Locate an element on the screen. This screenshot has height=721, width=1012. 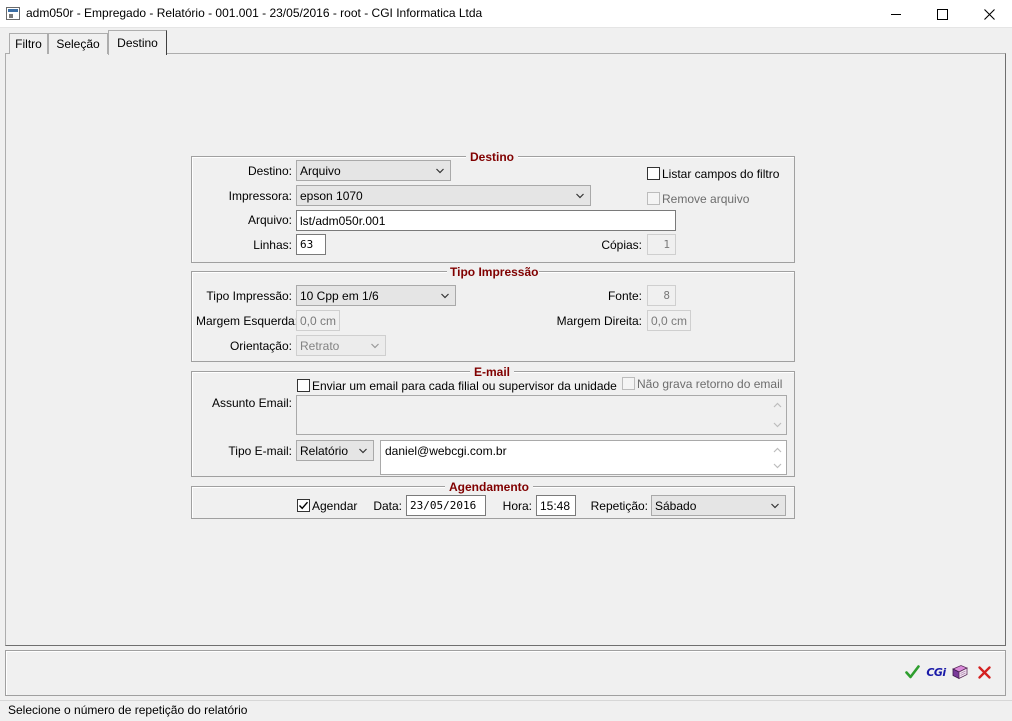
agendar-label: Agendar is located at coordinates (335, 506).